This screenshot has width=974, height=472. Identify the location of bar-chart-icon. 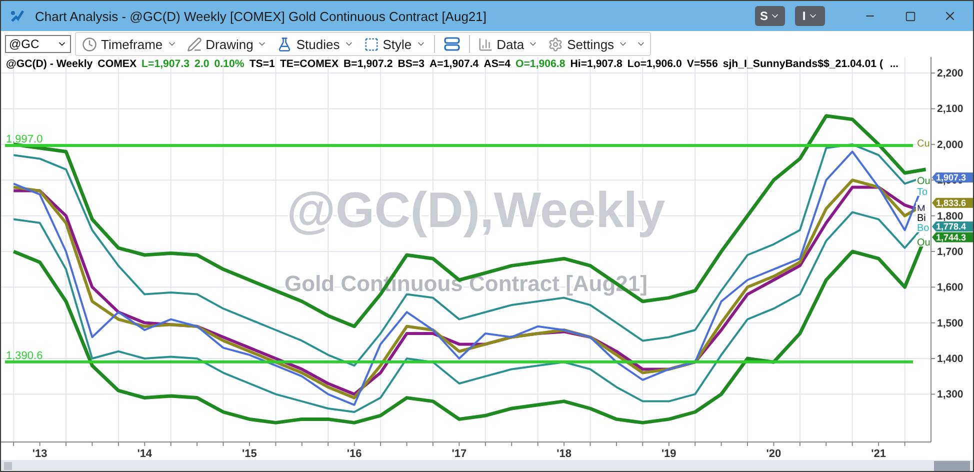
(485, 44).